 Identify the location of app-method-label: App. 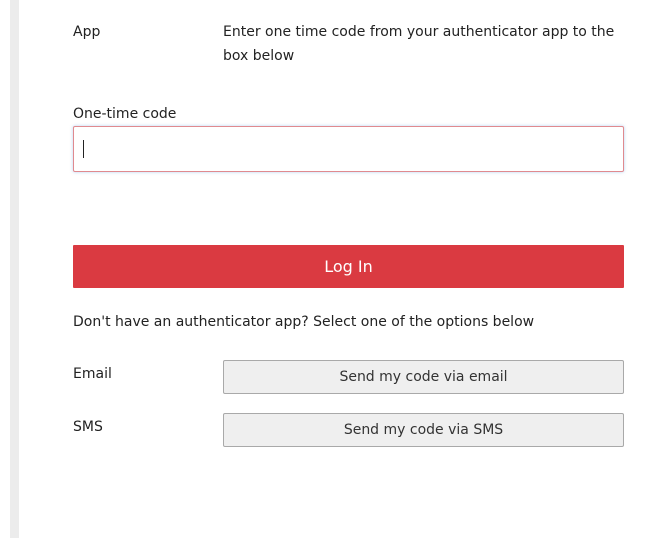
(87, 32).